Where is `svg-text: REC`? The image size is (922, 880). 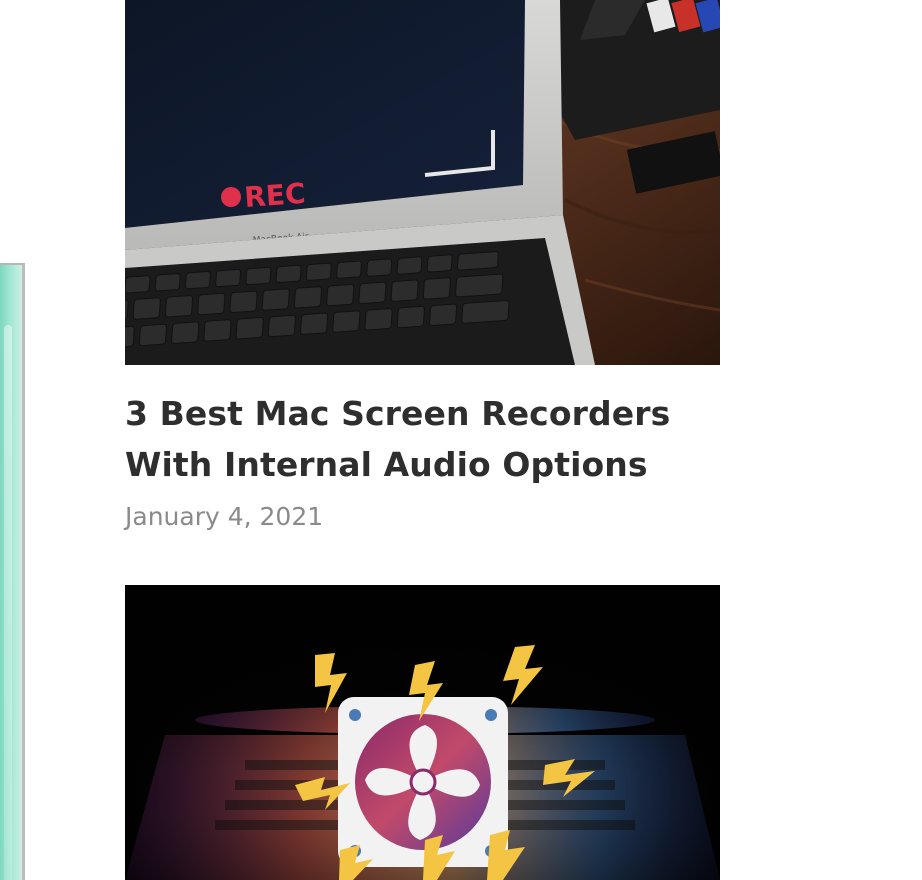 svg-text: REC is located at coordinates (274, 195).